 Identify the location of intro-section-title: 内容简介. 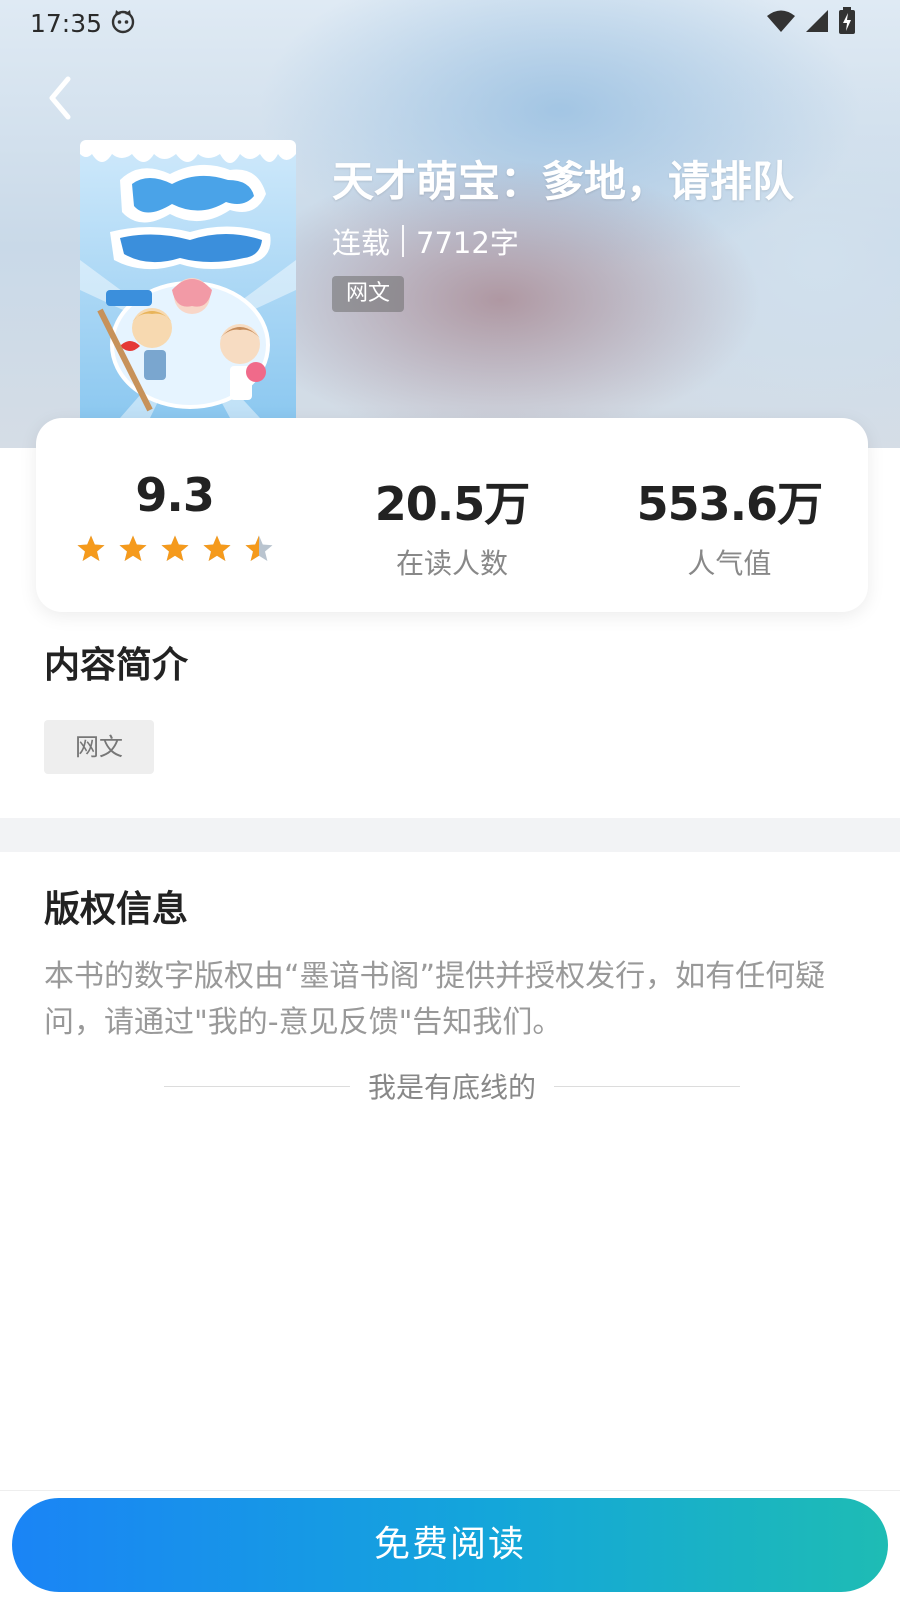
(116, 665).